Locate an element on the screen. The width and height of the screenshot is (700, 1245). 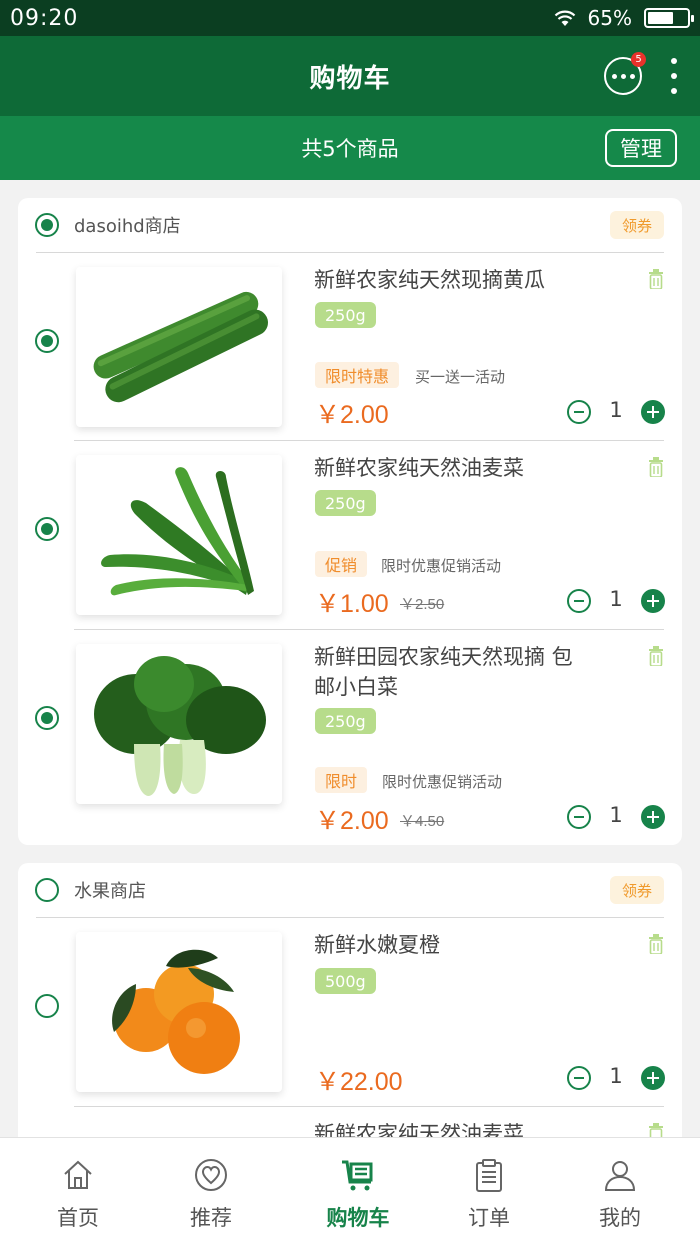
status-indicators: 65% is located at coordinates (624, 18).